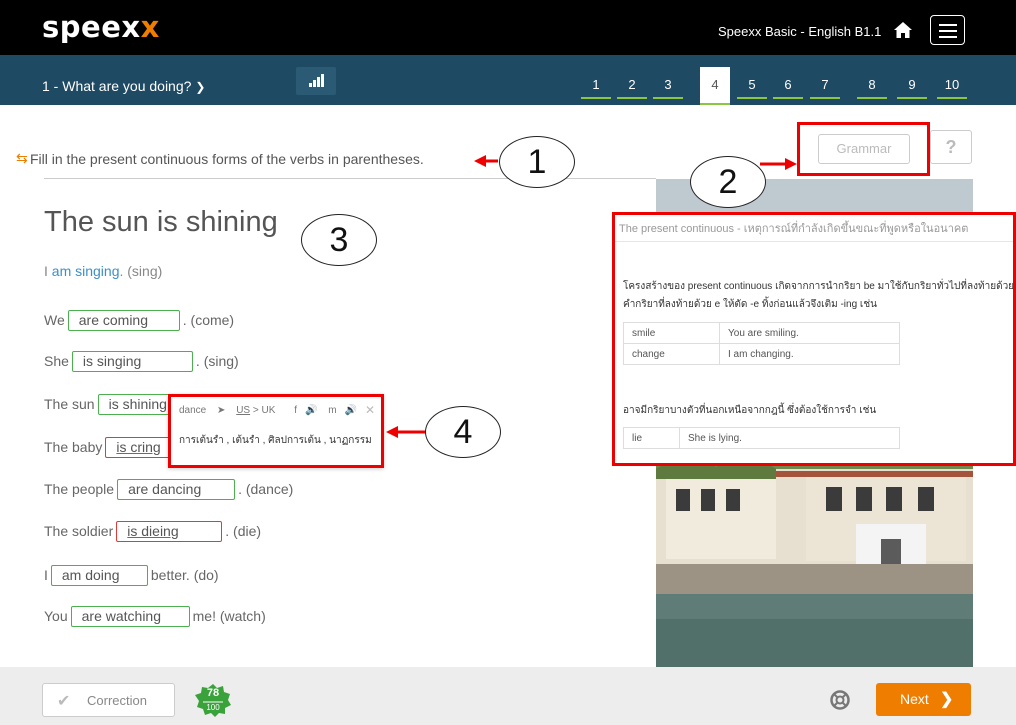  I want to click on chevron-right-icon: ❯, so click(947, 699).